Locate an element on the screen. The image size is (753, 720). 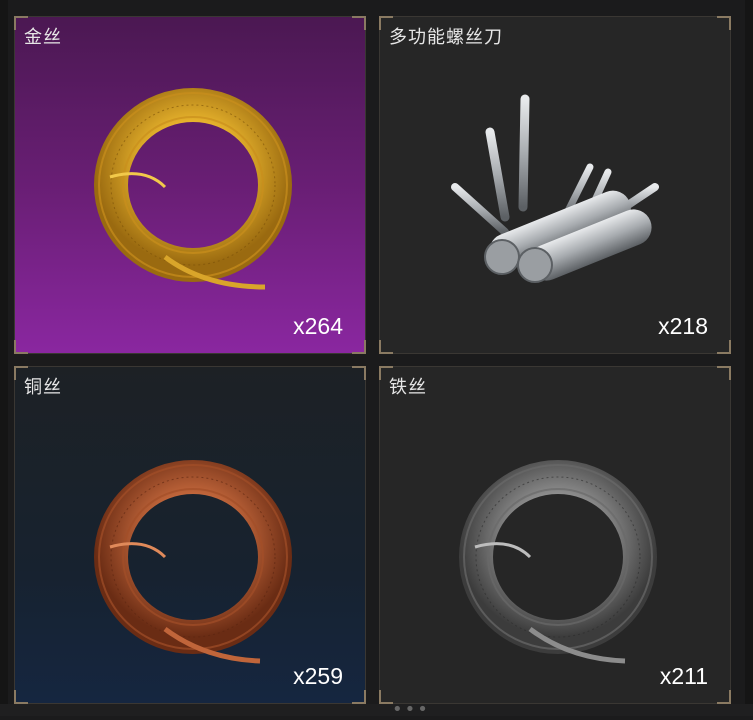
right-edge is located at coordinates (749, 358).